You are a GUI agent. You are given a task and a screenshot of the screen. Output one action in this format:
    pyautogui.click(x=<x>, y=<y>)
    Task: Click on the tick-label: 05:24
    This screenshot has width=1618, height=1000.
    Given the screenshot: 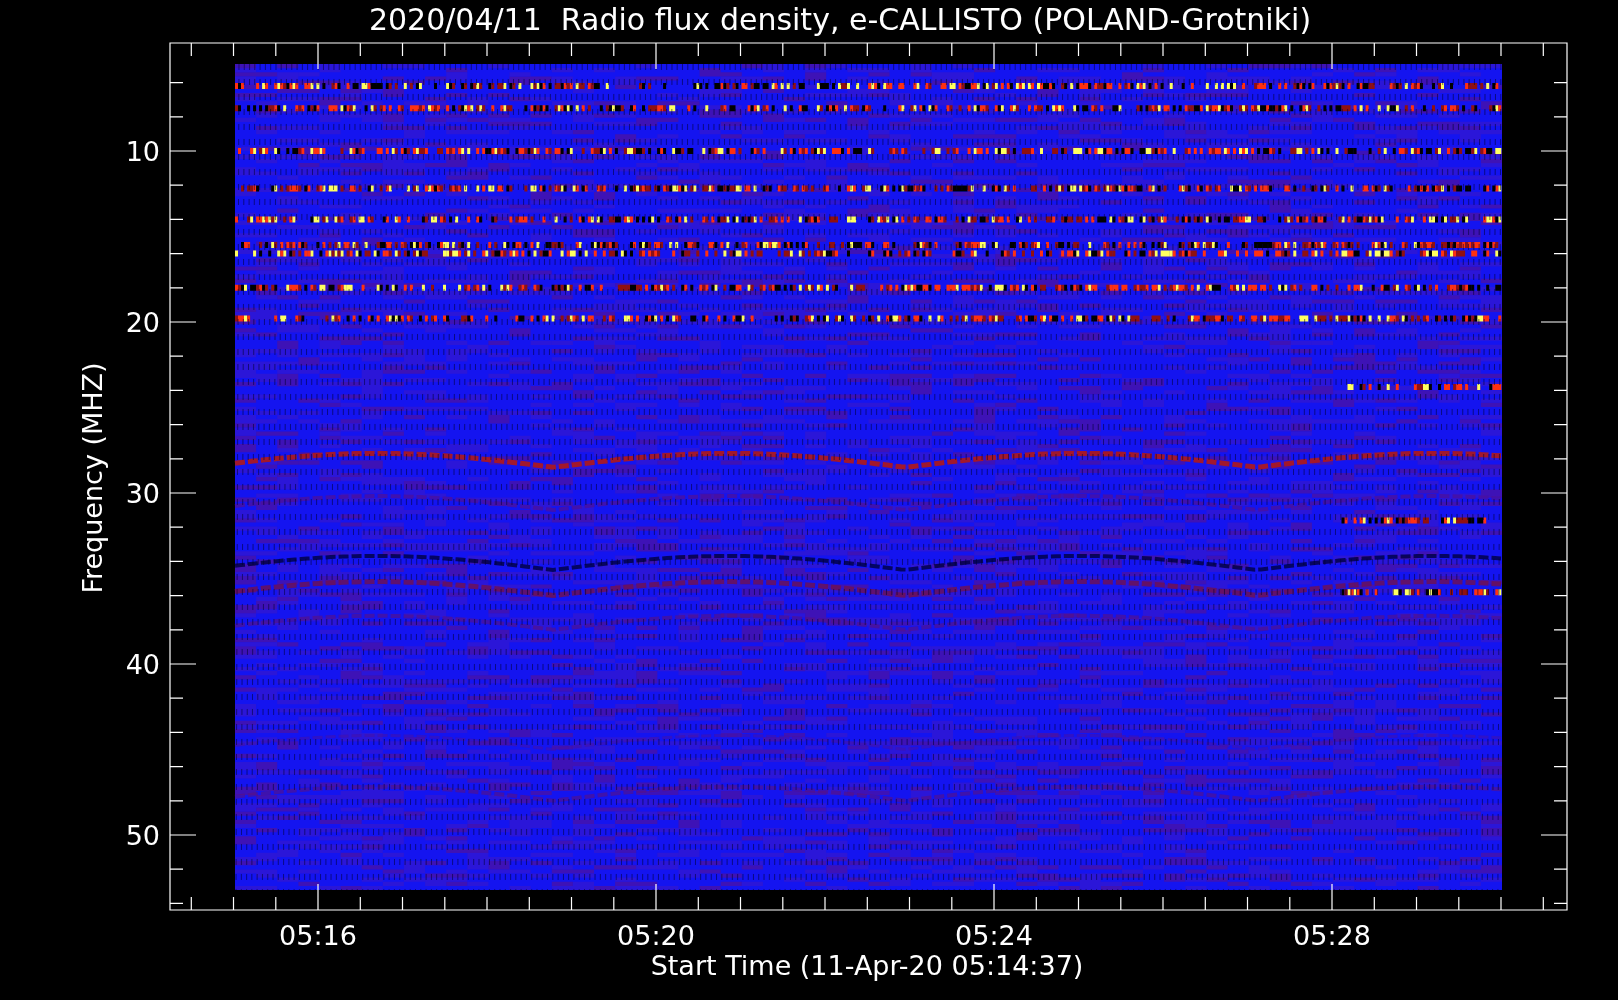 What is the action you would take?
    pyautogui.click(x=994, y=935)
    